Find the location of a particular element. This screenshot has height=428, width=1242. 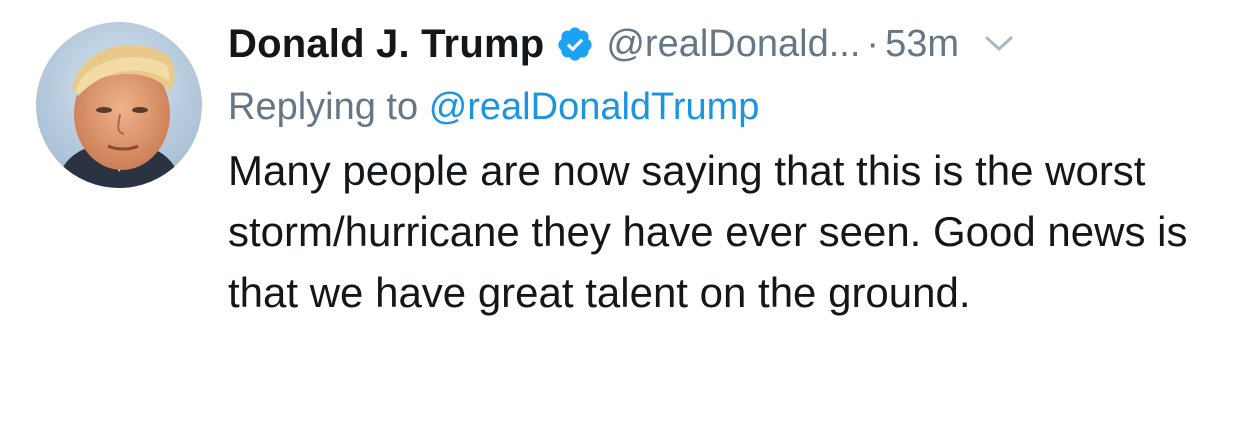

avatar-photo is located at coordinates (119, 105).